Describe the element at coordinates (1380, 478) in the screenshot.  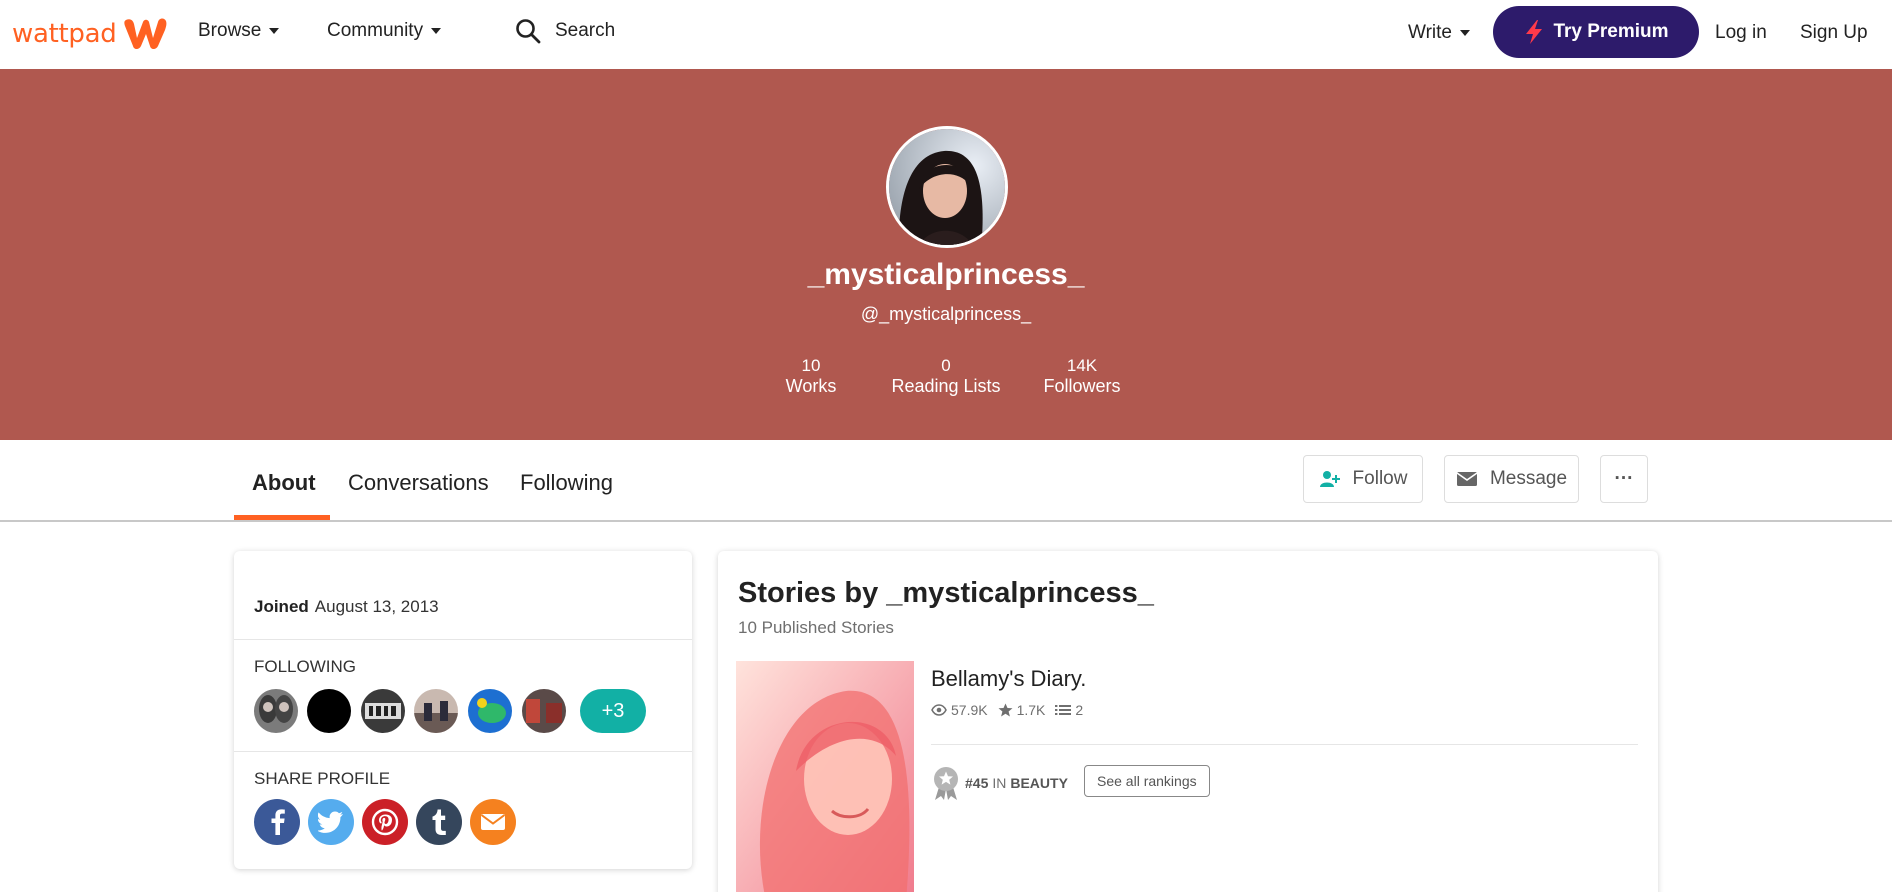
I see `follow-label: Follow` at that location.